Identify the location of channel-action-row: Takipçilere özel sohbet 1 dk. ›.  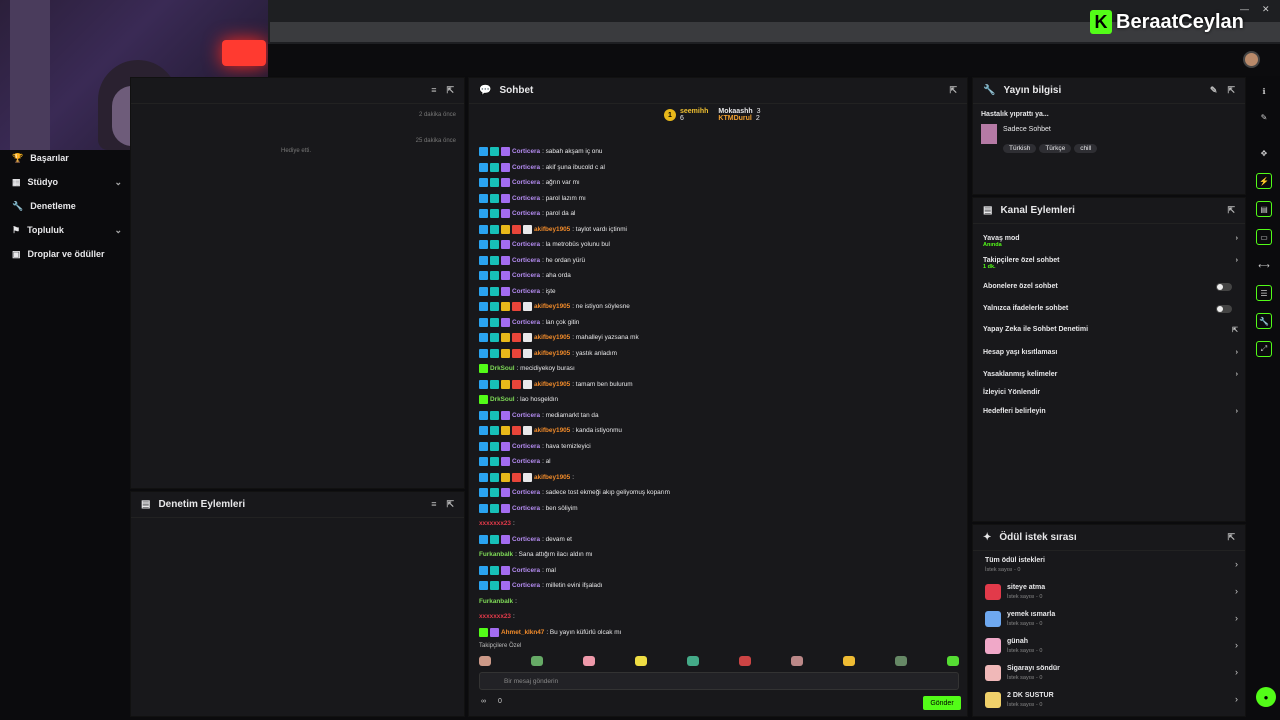
(1110, 263).